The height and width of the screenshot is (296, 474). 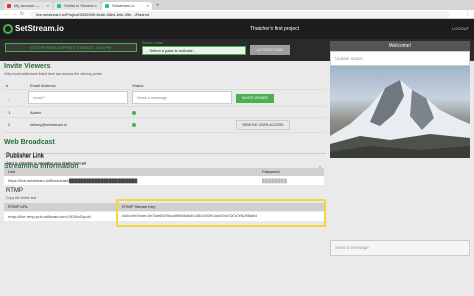 I want to click on video-preview, so click(x=400, y=112).